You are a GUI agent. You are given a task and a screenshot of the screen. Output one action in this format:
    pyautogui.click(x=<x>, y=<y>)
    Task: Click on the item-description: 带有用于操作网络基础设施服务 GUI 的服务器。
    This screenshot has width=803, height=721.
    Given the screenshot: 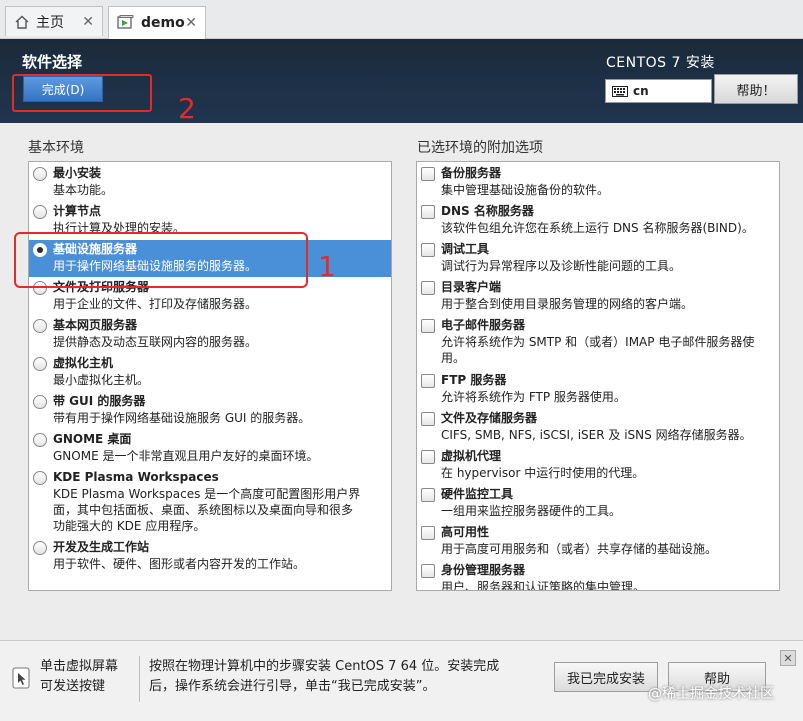 What is the action you would take?
    pyautogui.click(x=182, y=418)
    